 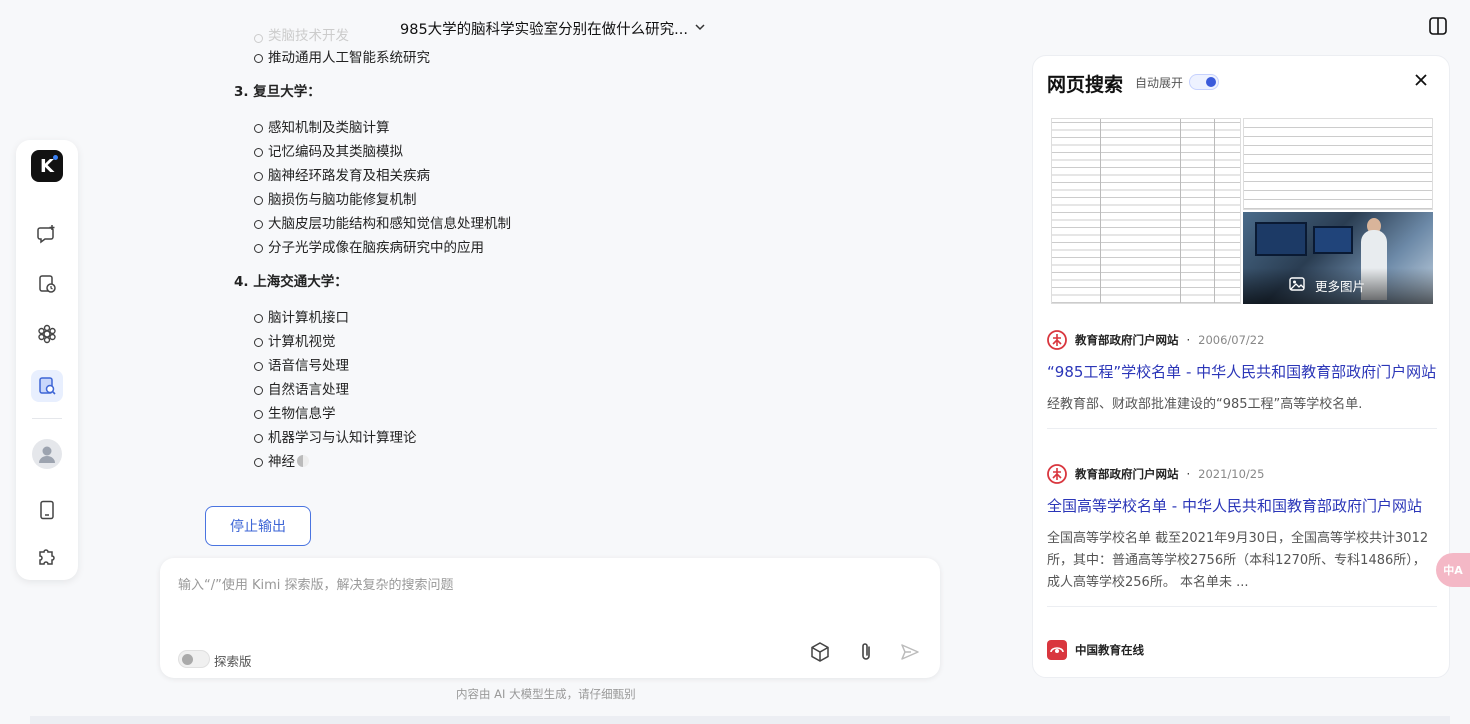 I want to click on list-item: 分子光学成像在脑疾病研究中的应用, so click(x=604, y=248).